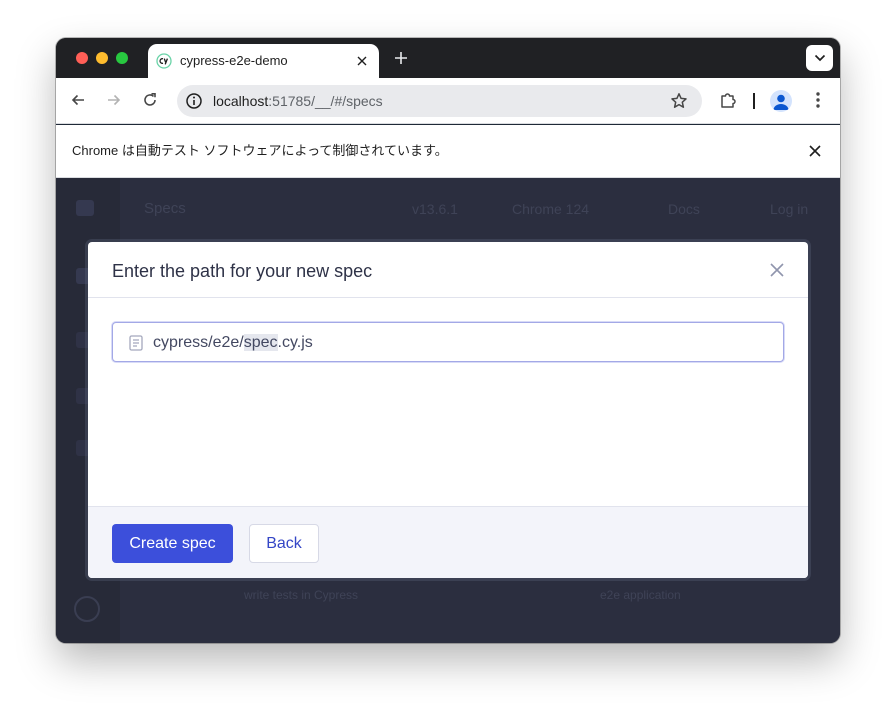 This screenshot has height=717, width=896. I want to click on automation-infobar: Chrome は自動テスト ソフトウェアによって制御されています。, so click(448, 151).